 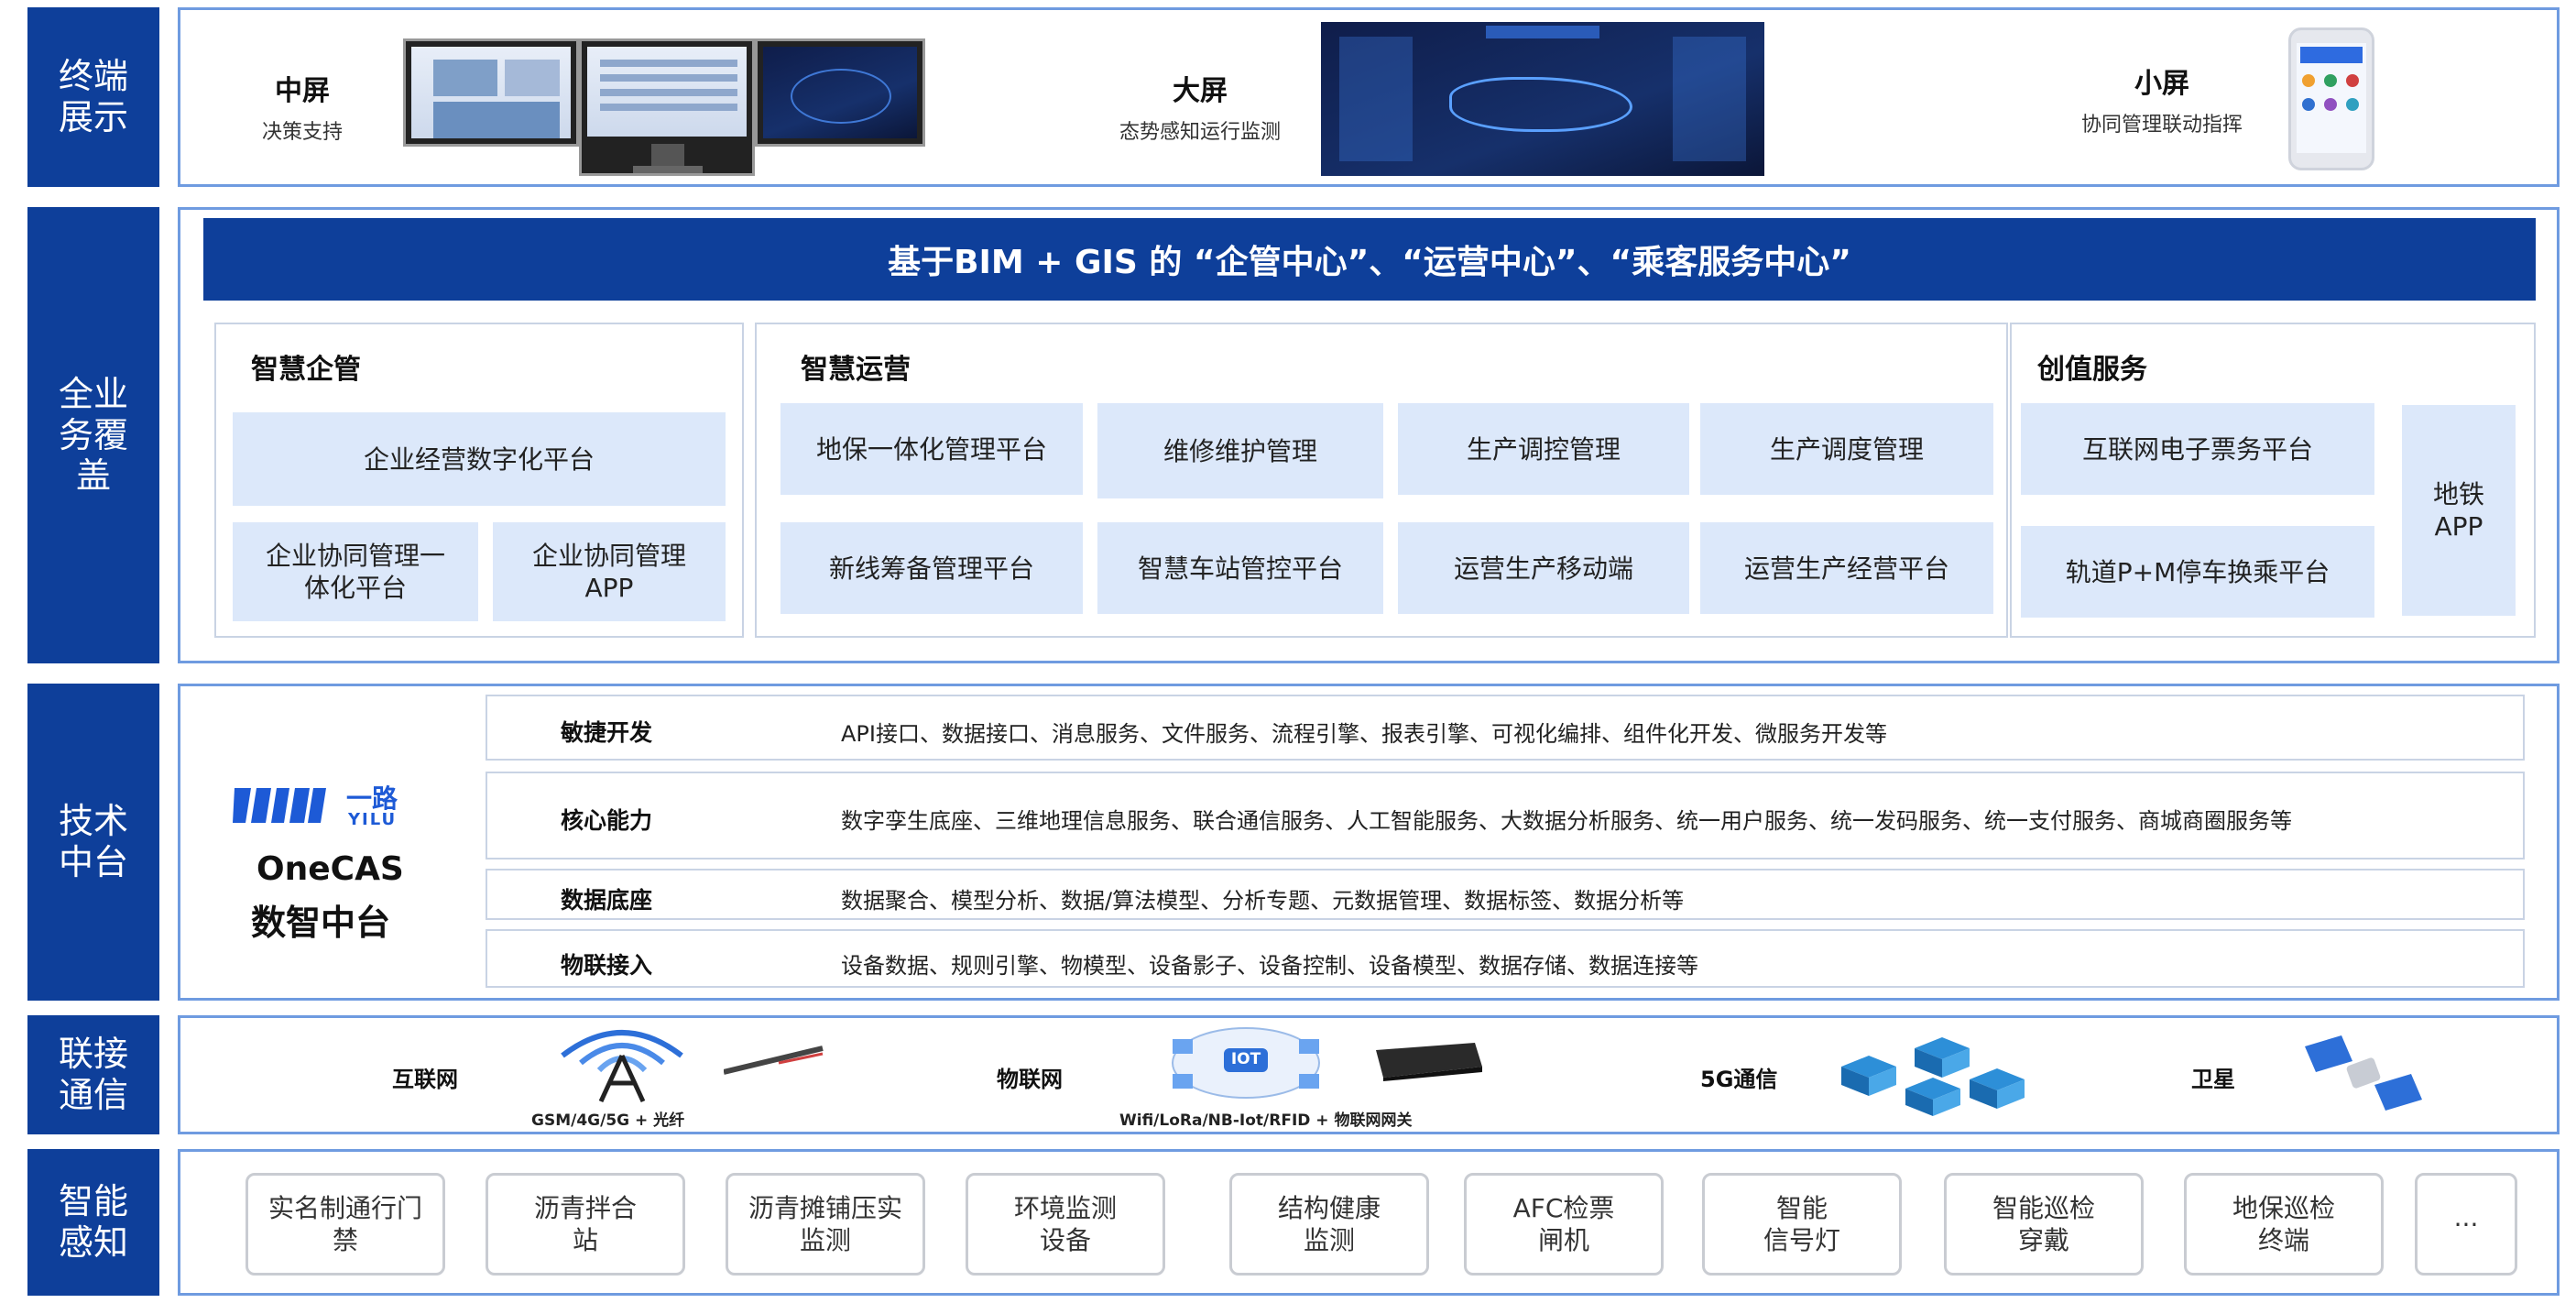 What do you see at coordinates (425, 1079) in the screenshot?
I see `connect-internet-label: 互联网` at bounding box center [425, 1079].